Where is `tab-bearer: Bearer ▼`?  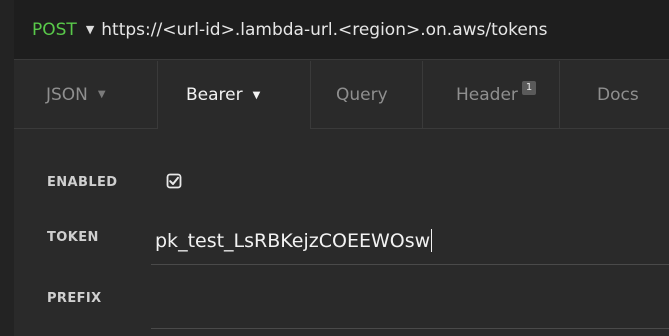
tab-bearer: Bearer ▼ is located at coordinates (234, 95).